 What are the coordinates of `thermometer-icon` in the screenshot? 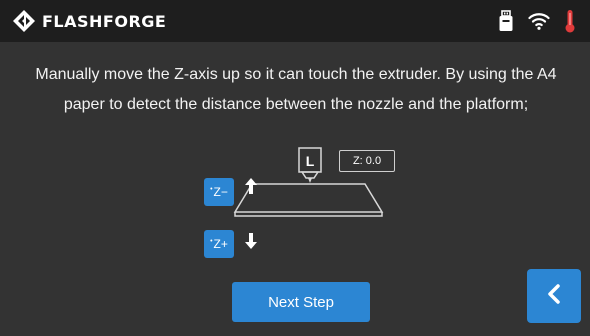 It's located at (570, 21).